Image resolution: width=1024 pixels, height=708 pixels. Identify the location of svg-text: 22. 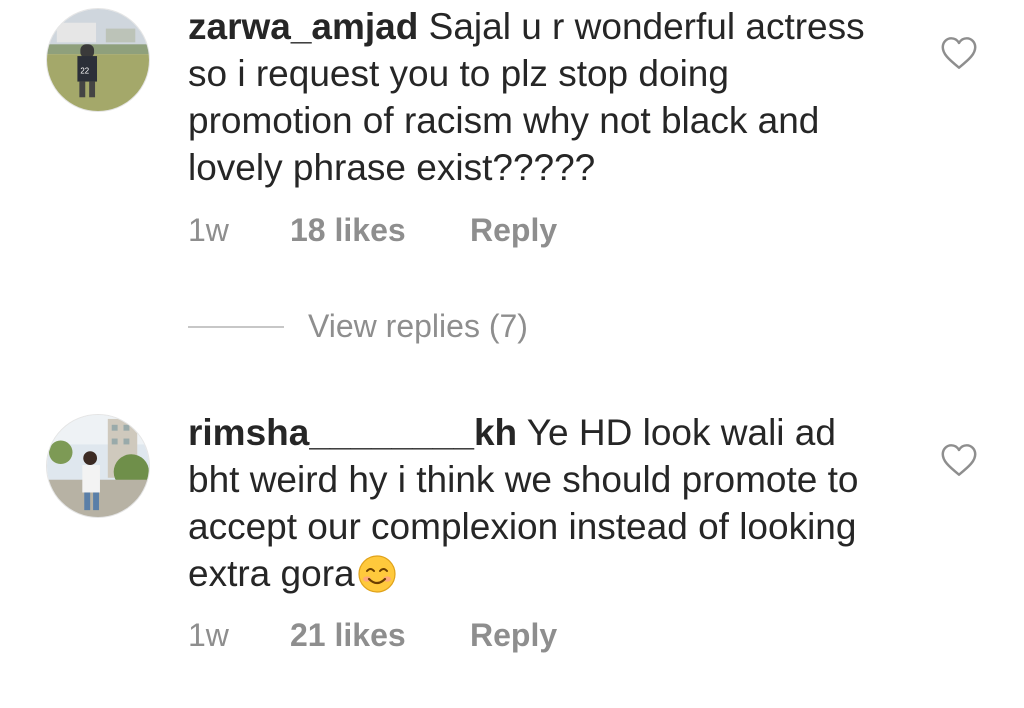
(84, 71).